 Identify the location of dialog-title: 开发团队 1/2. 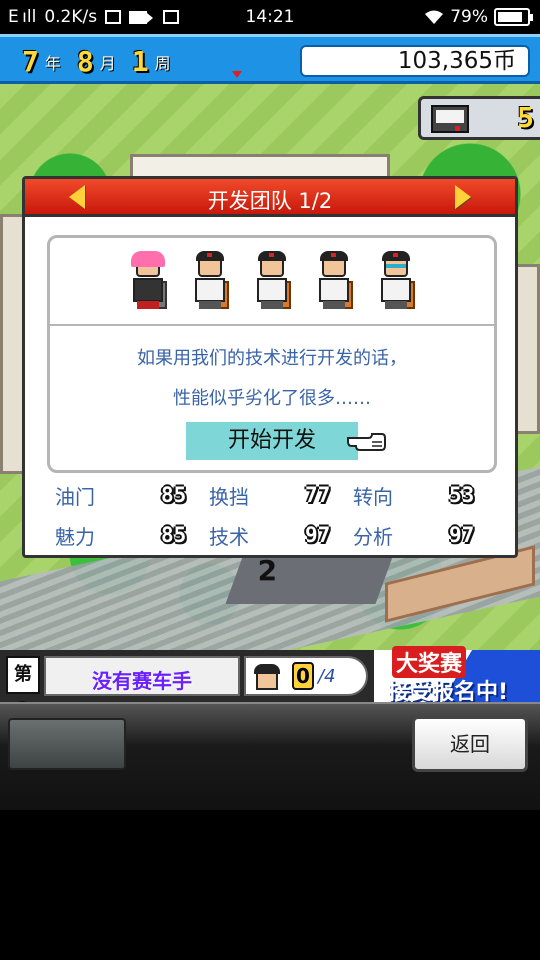
(270, 201).